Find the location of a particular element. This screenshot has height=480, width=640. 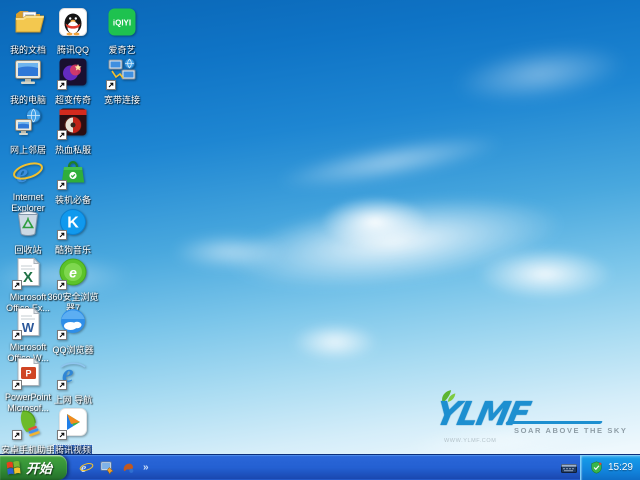

start-button-label: 开始 is located at coordinates (39, 468).